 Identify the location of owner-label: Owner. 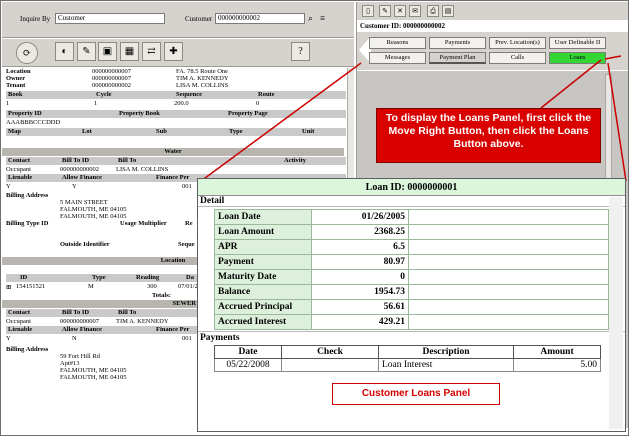
(16, 78).